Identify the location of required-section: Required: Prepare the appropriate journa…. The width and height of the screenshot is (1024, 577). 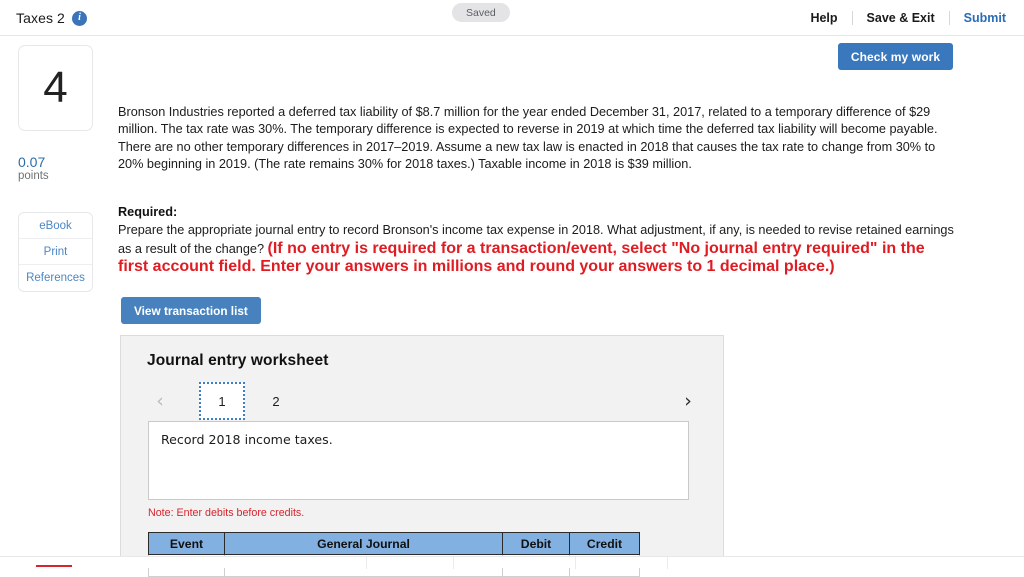
(538, 240).